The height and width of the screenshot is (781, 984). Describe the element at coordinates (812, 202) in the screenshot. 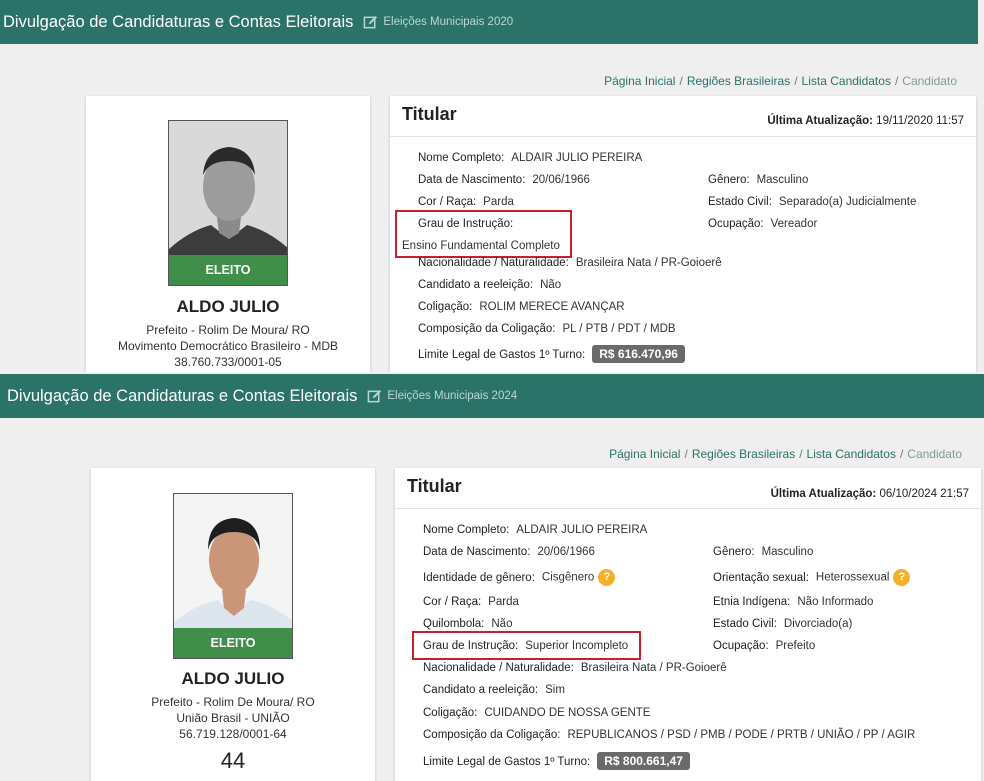

I see `field-civil-status: Estado Civil: Separado(a) Judicialmente` at that location.